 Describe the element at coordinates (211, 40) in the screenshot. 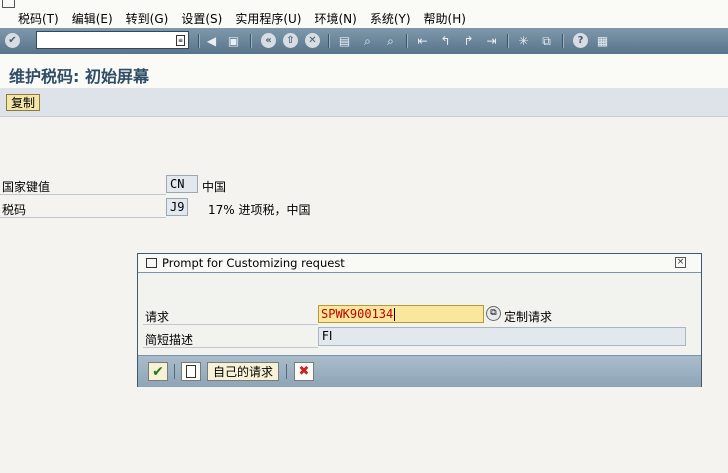

I see `back-icon: ◀` at that location.